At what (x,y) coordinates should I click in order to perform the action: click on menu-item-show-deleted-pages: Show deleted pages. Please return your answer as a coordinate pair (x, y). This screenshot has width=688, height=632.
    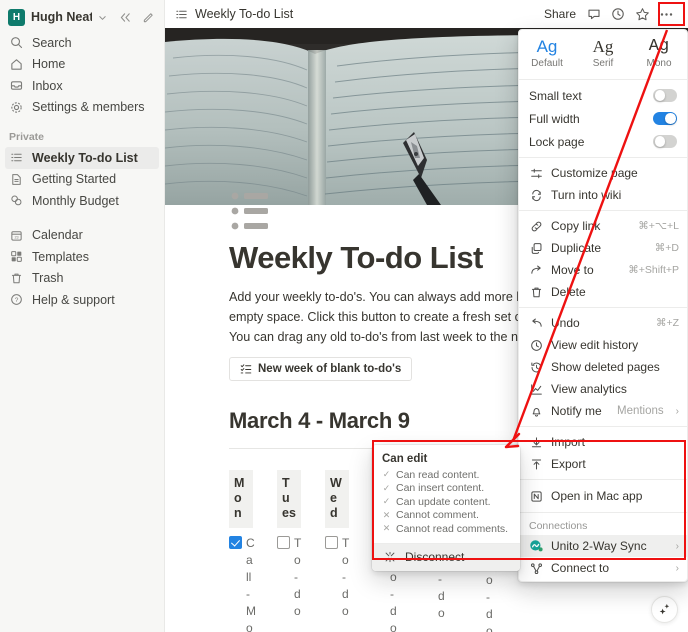
    Looking at the image, I should click on (603, 367).